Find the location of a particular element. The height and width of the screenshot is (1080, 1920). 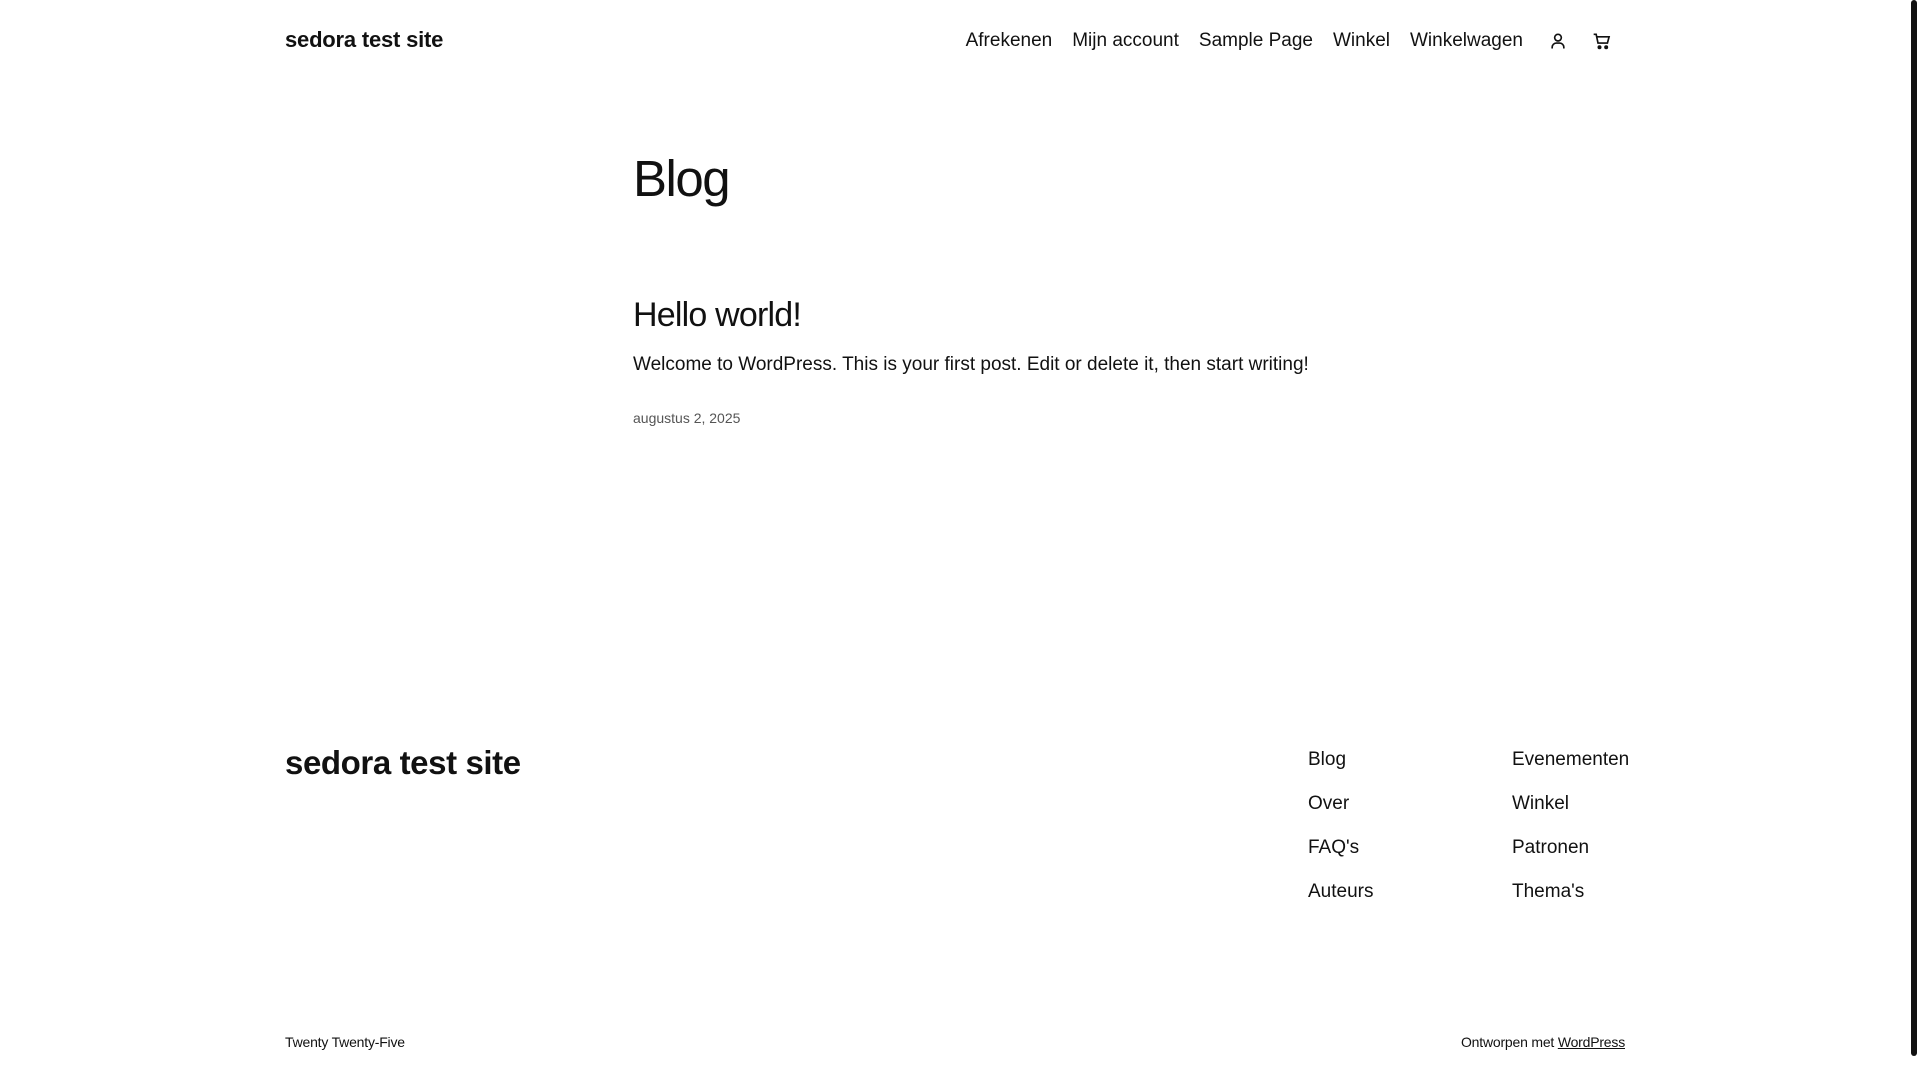

cart-icon is located at coordinates (1602, 41).